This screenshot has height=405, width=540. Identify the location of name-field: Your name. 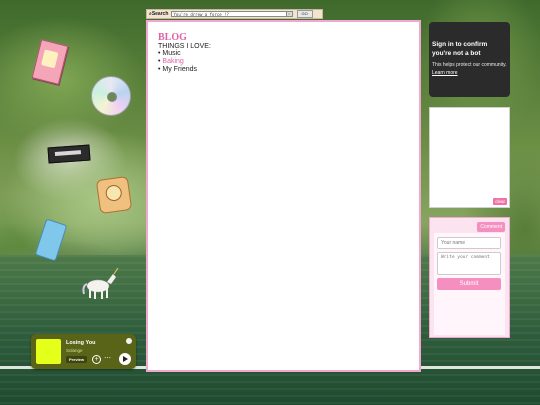
(469, 243).